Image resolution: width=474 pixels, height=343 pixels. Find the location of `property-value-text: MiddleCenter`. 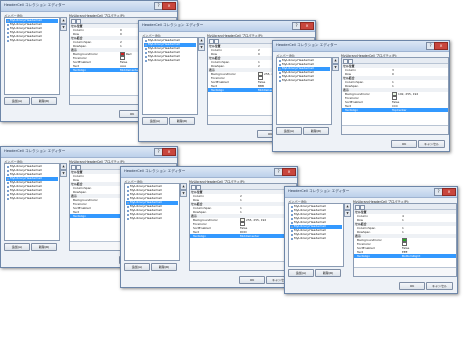

property-value-text: MiddleCenter is located at coordinates (250, 236).